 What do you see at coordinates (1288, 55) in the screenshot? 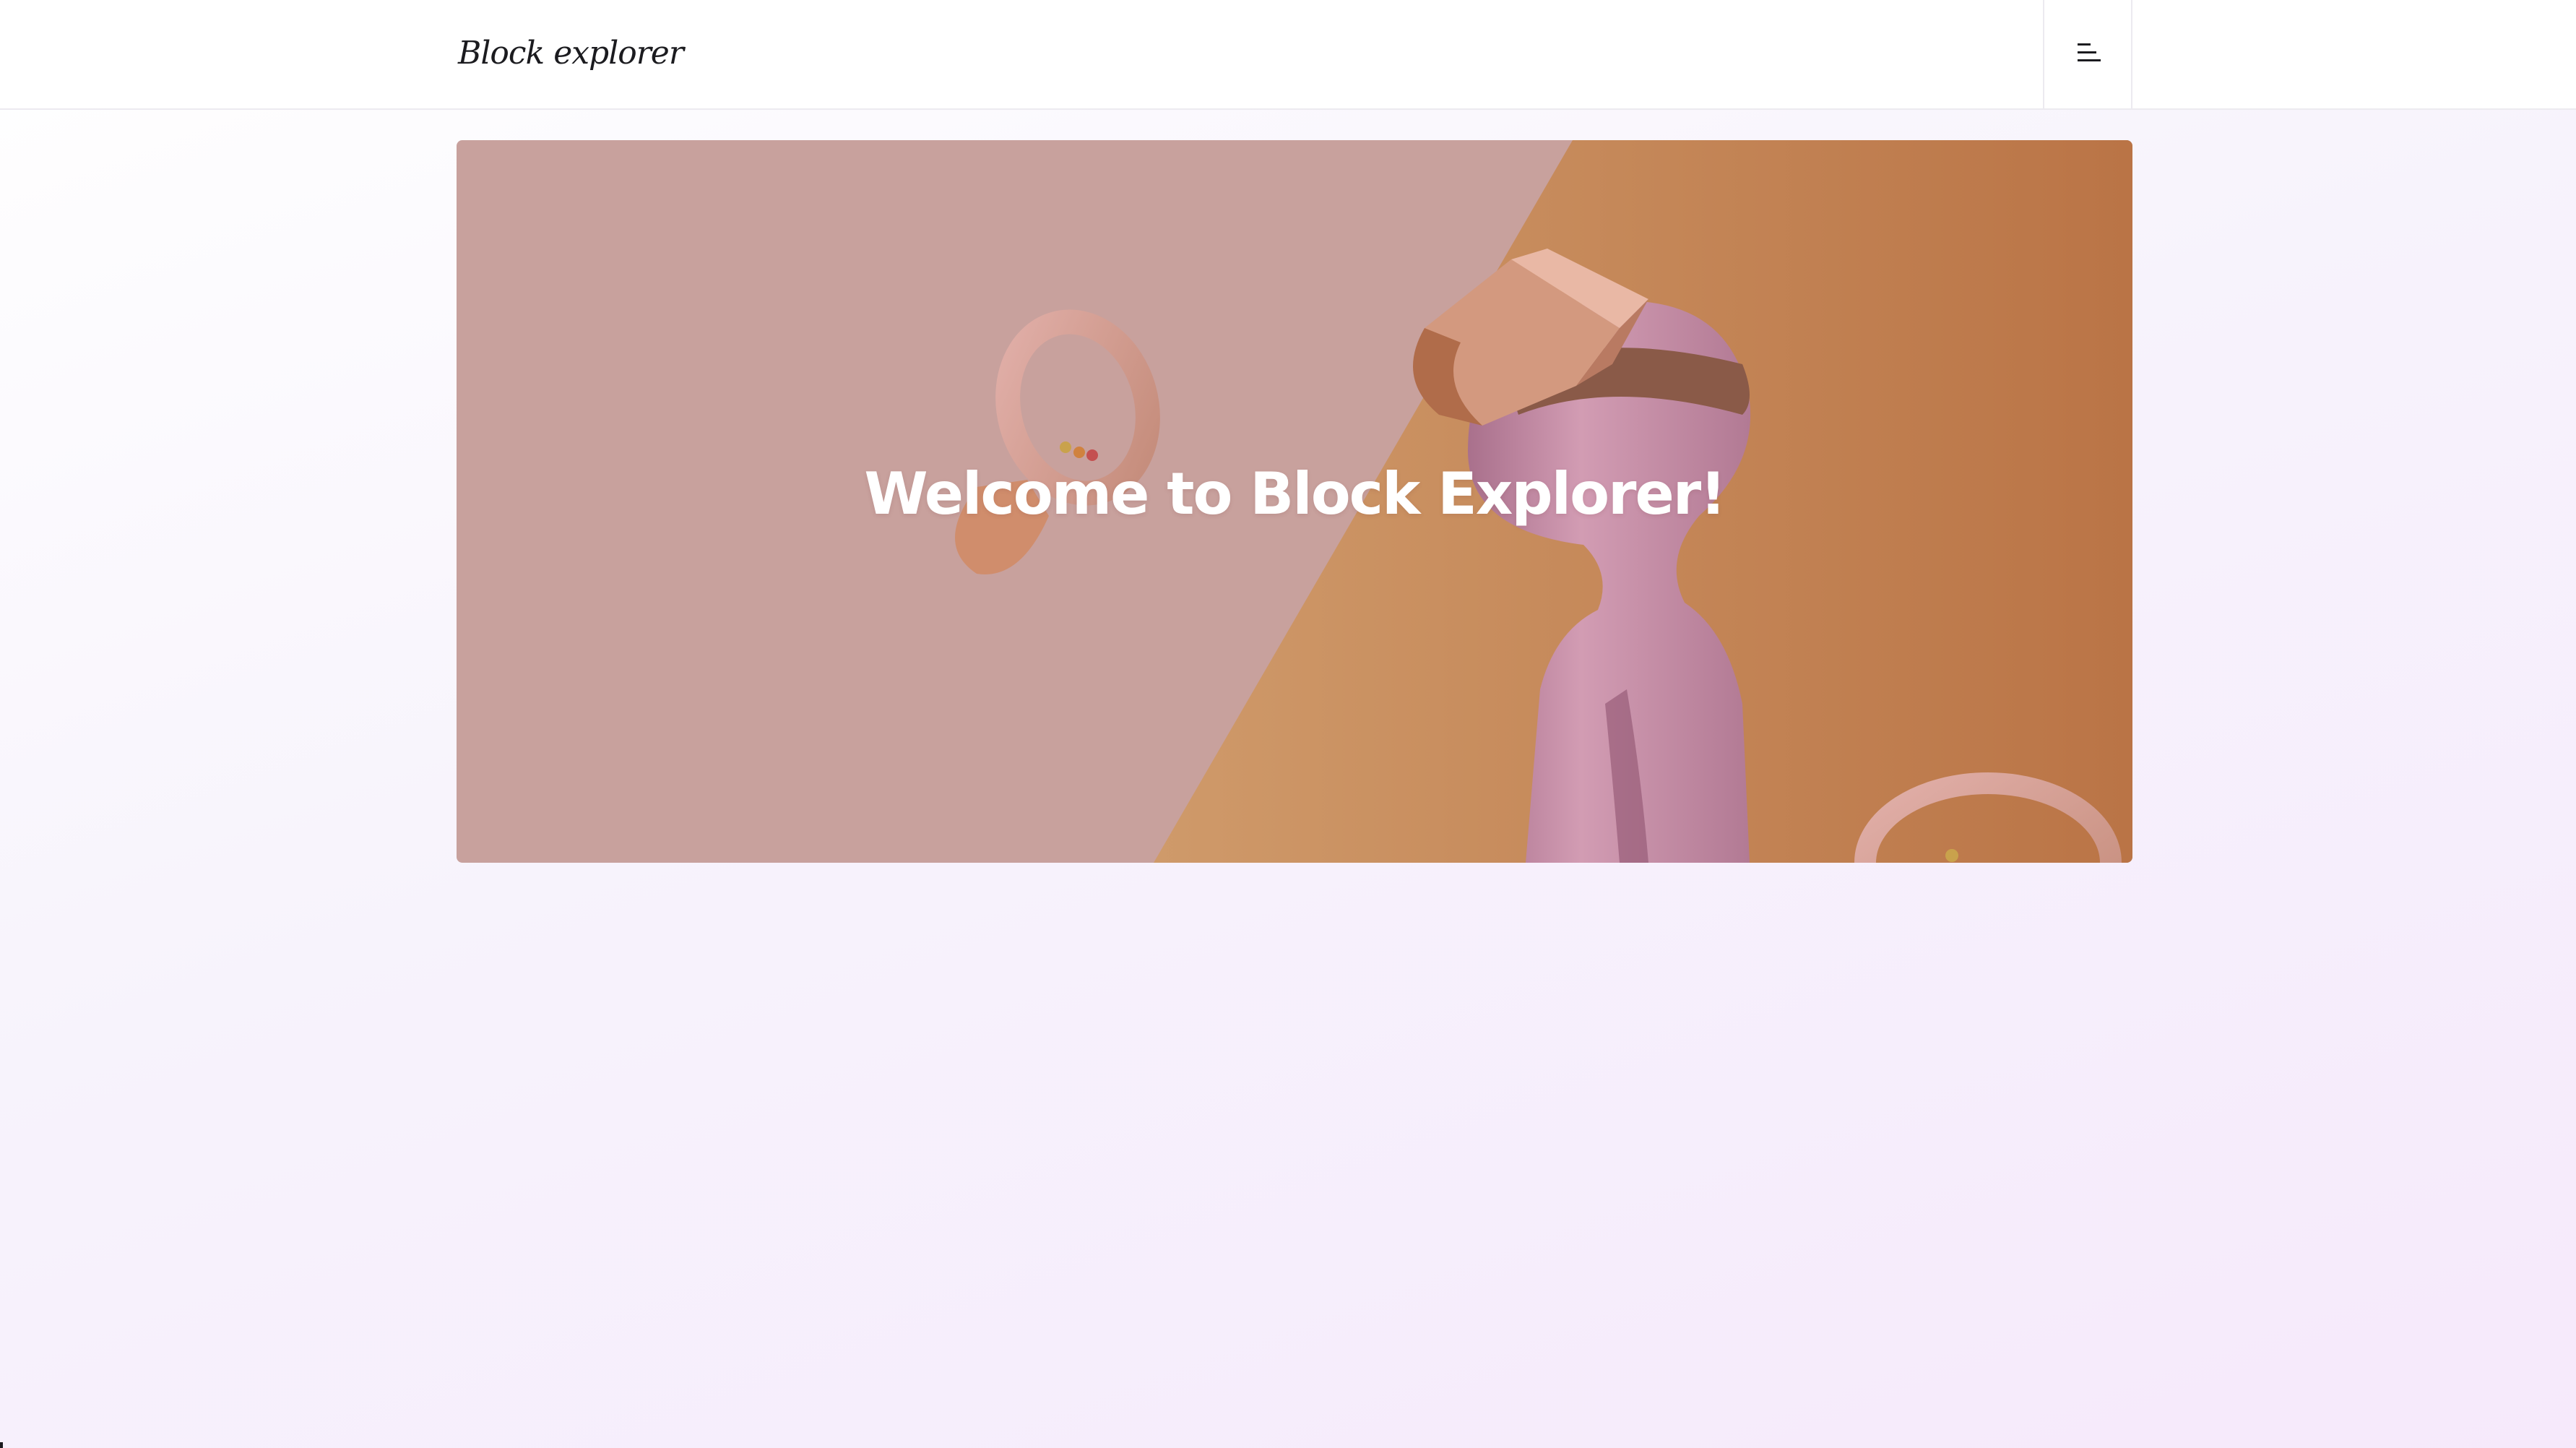
I see `top-navbar: Block explorer` at bounding box center [1288, 55].